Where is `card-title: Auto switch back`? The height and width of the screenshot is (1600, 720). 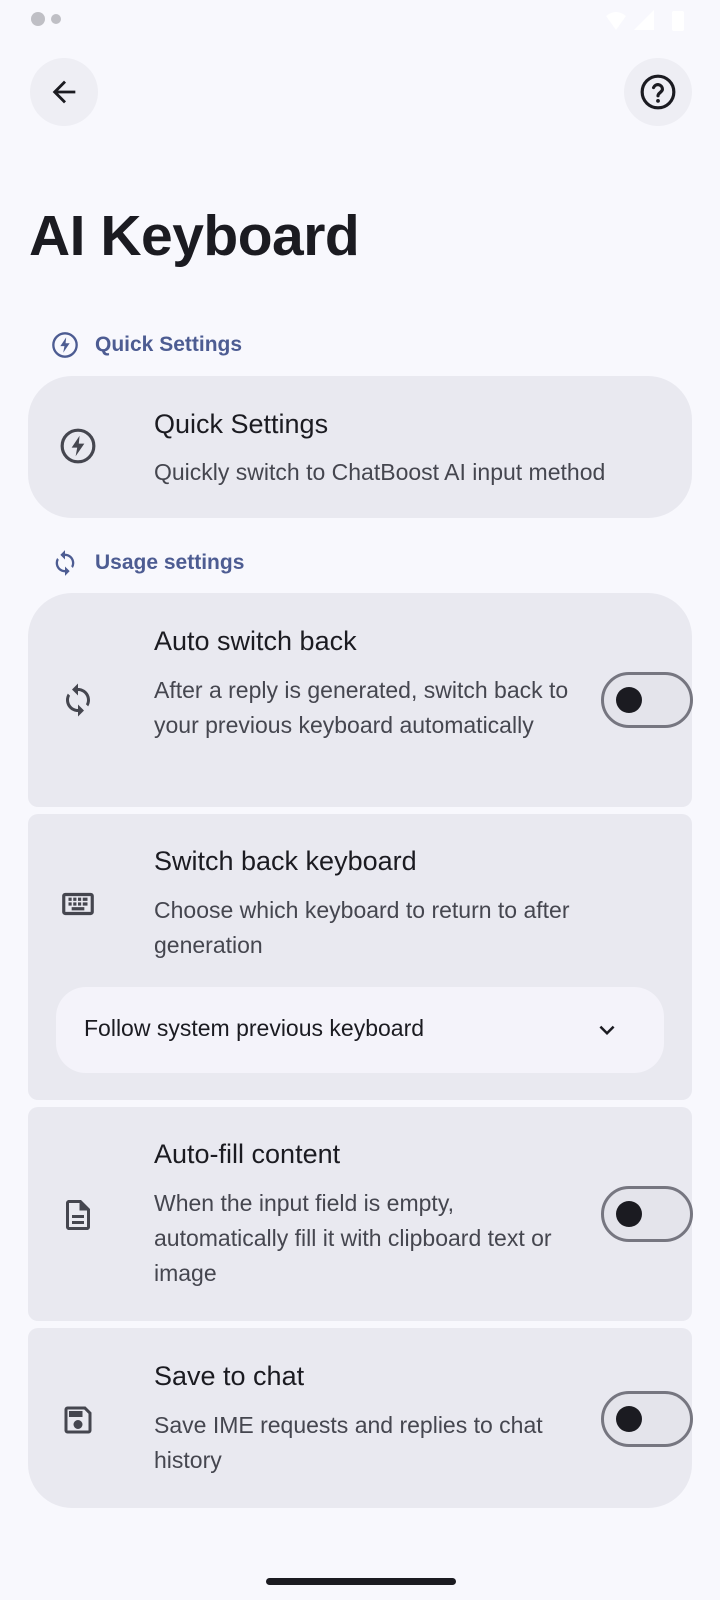 card-title: Auto switch back is located at coordinates (255, 641).